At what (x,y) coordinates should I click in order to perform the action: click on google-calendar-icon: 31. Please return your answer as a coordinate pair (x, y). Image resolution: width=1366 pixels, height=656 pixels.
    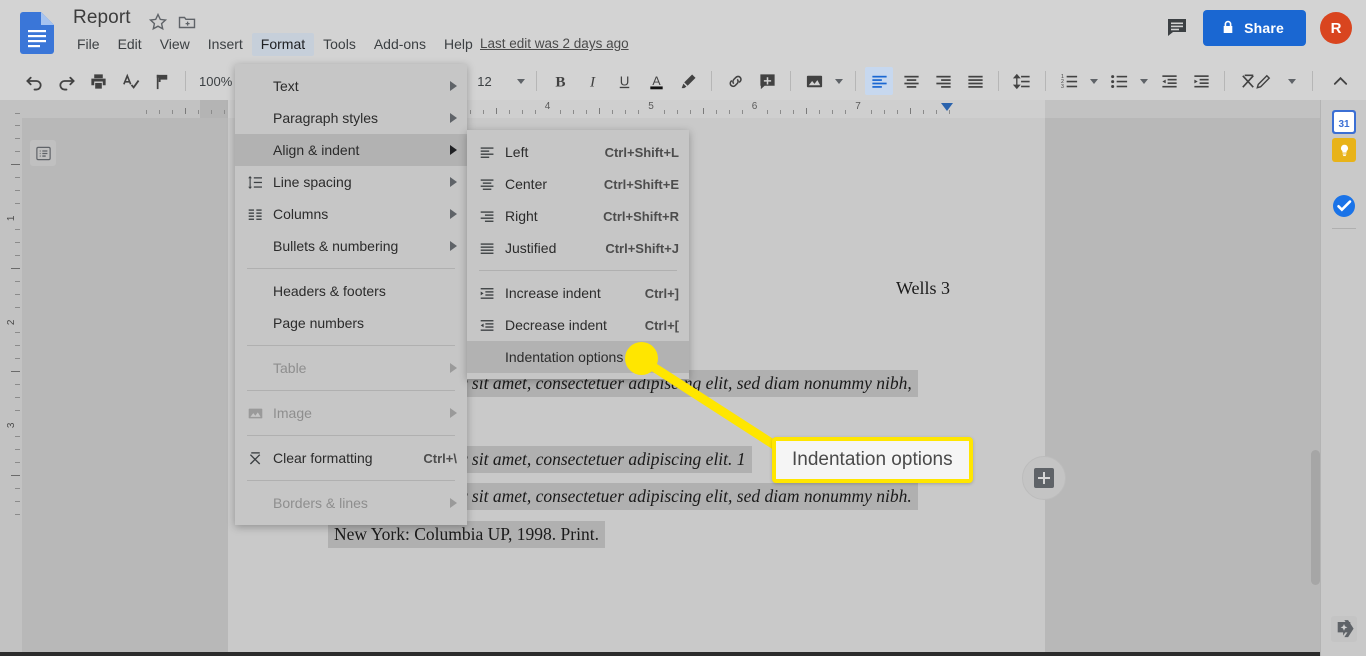
    Looking at the image, I should click on (1344, 122).